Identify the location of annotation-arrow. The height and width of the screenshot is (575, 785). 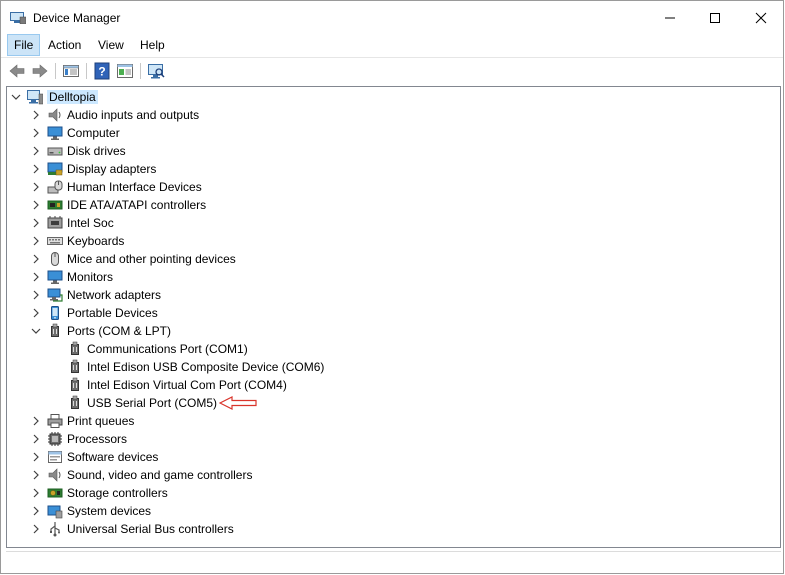
(238, 403).